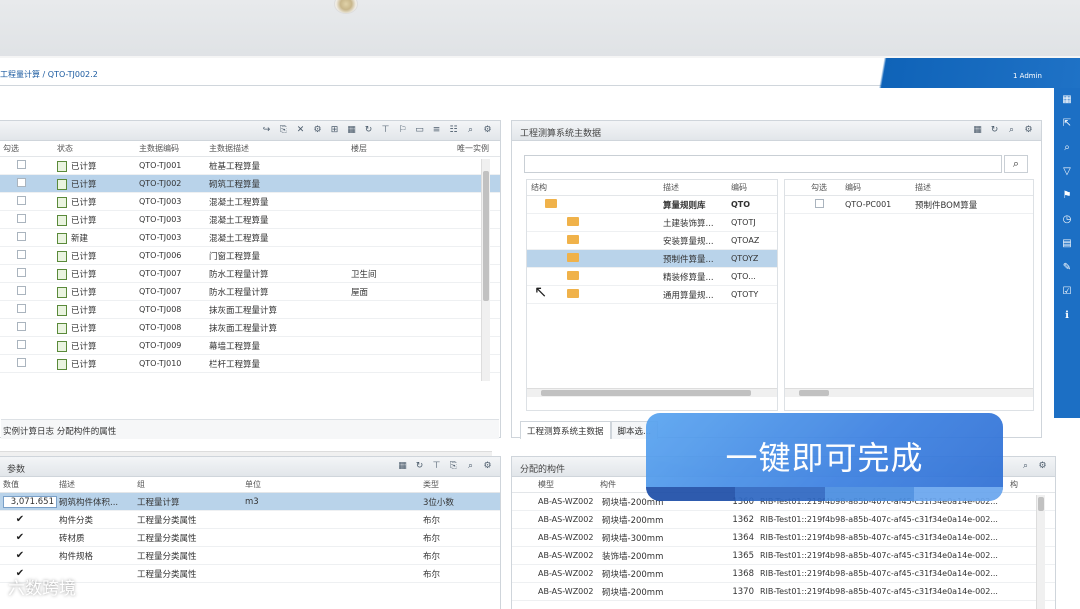 The width and height of the screenshot is (1080, 609). Describe the element at coordinates (1040, 552) in the screenshot. I see `assigned-parts-scrollbar` at that location.